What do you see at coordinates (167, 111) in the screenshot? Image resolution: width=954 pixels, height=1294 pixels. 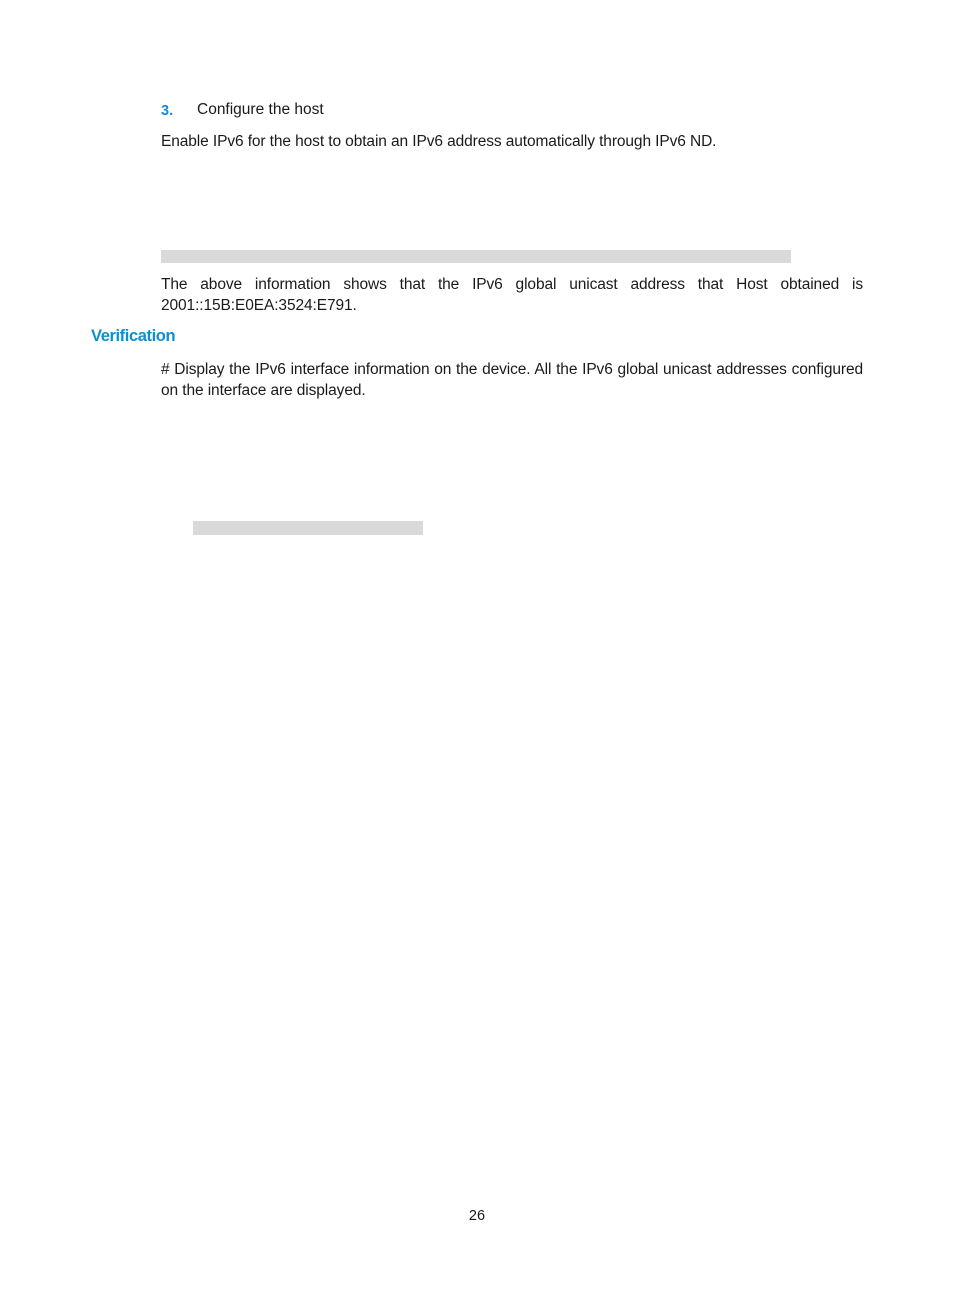 I see `step-number: 3.` at bounding box center [167, 111].